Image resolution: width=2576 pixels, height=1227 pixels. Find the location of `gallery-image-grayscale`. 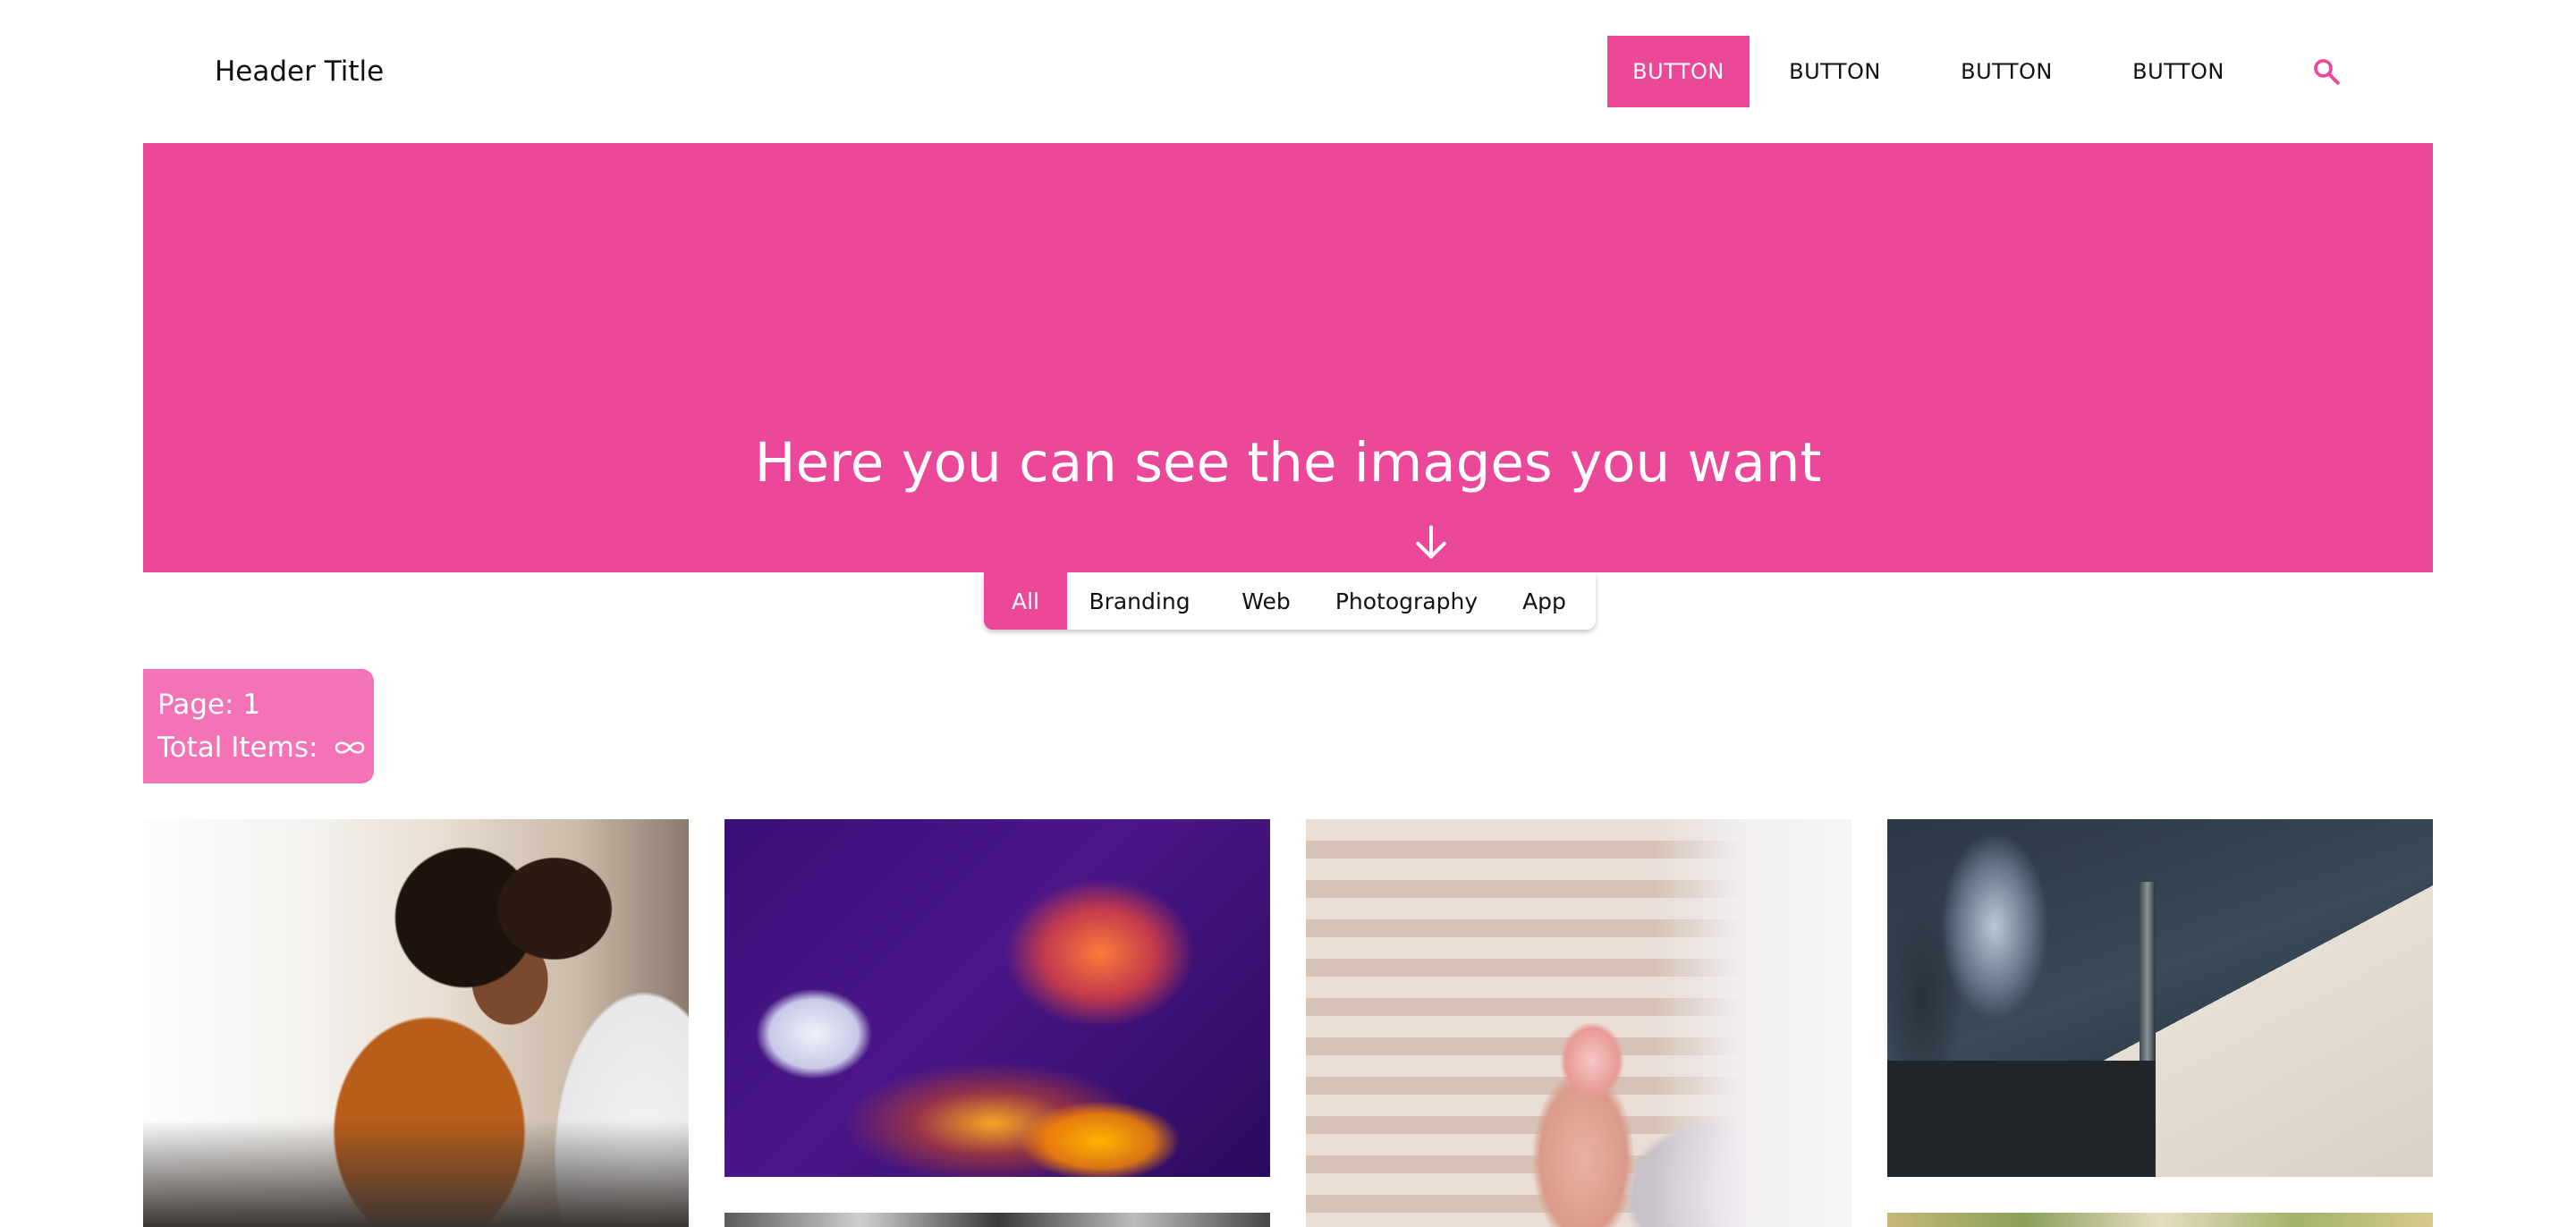

gallery-image-grayscale is located at coordinates (997, 1220).